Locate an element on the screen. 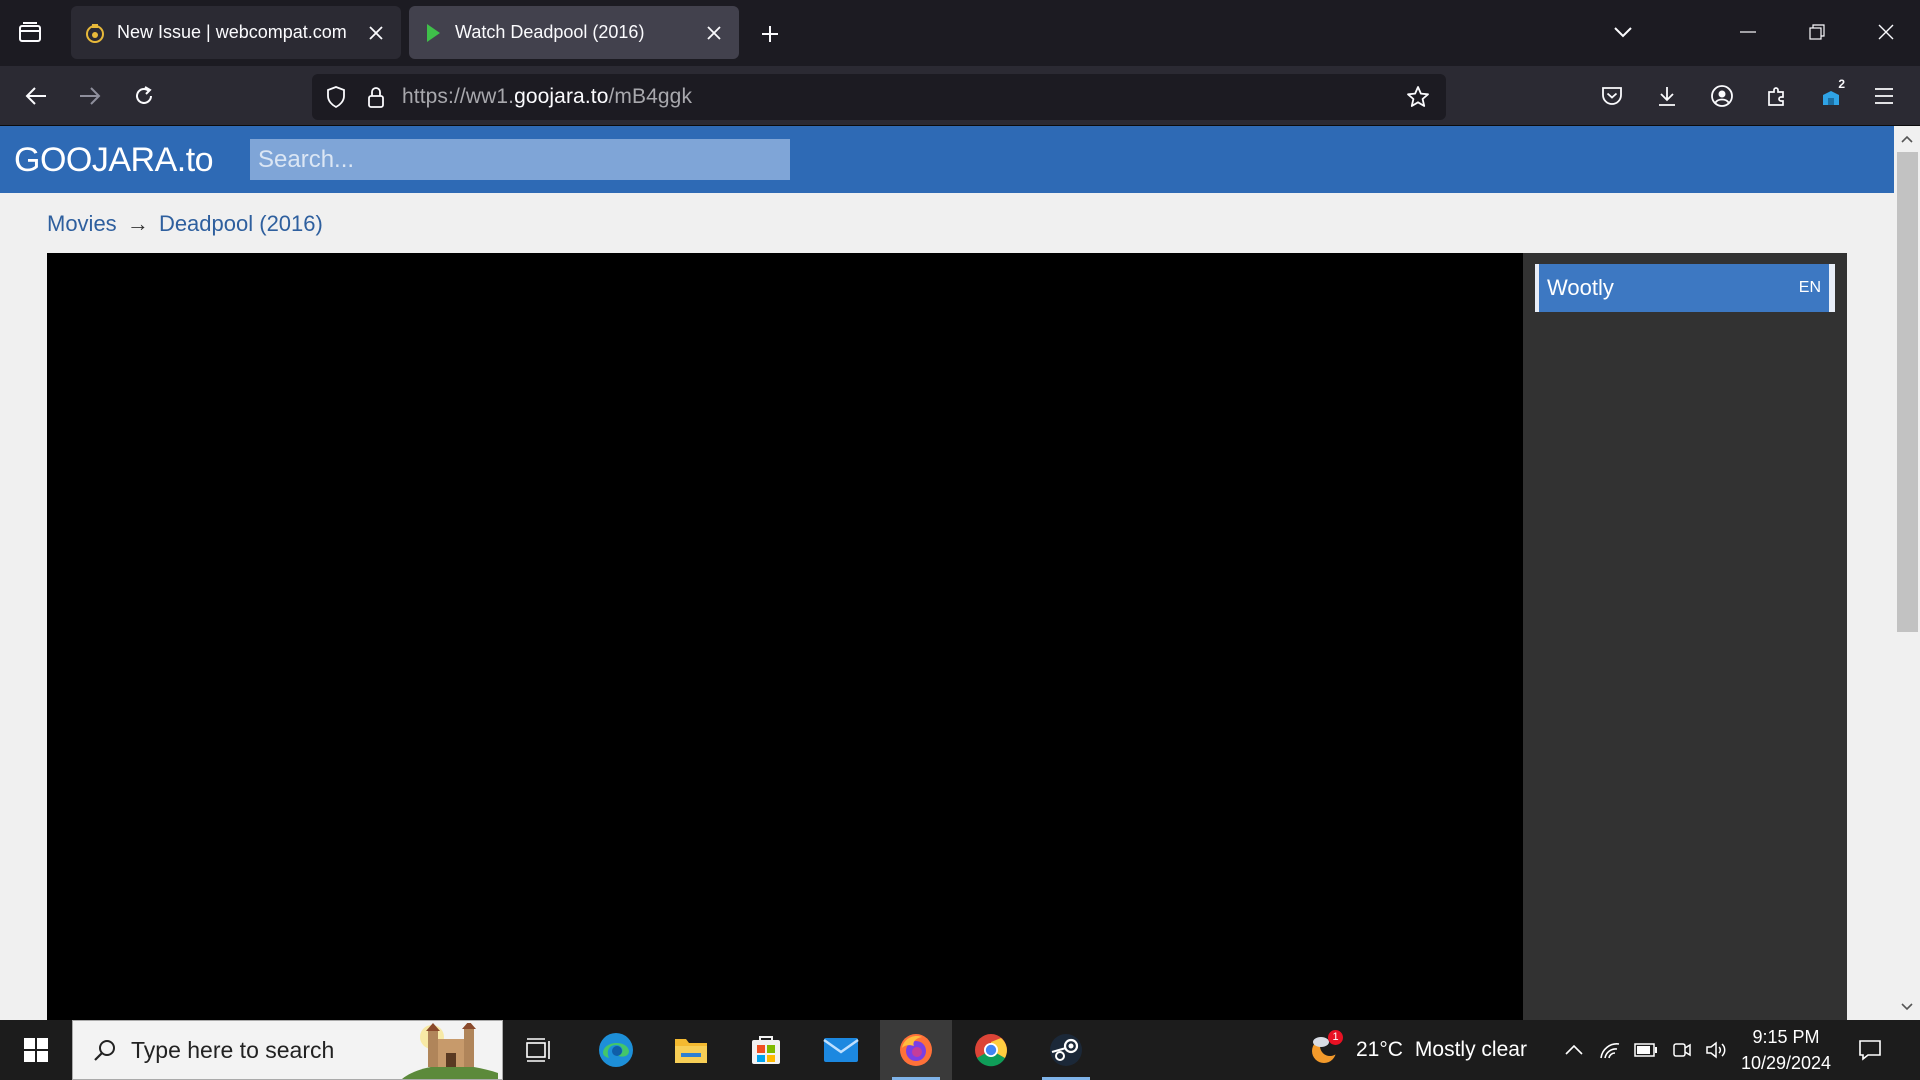 Image resolution: width=1920 pixels, height=1080 pixels. wifi-icon is located at coordinates (1610, 1050).